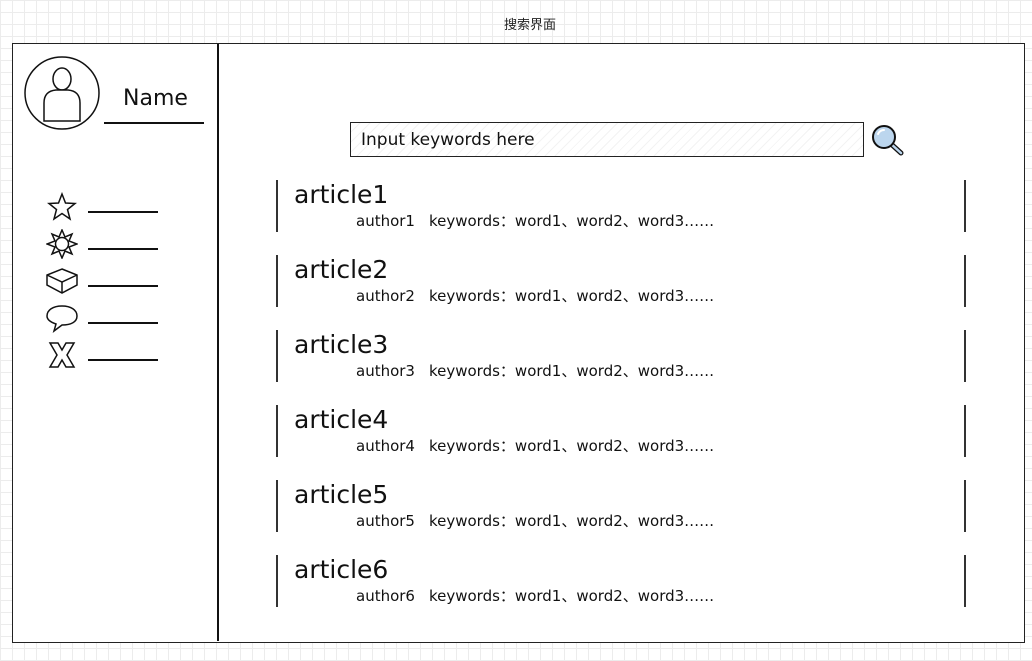 Image resolution: width=1032 pixels, height=661 pixels. Describe the element at coordinates (154, 123) in the screenshot. I see `name-underline` at that location.